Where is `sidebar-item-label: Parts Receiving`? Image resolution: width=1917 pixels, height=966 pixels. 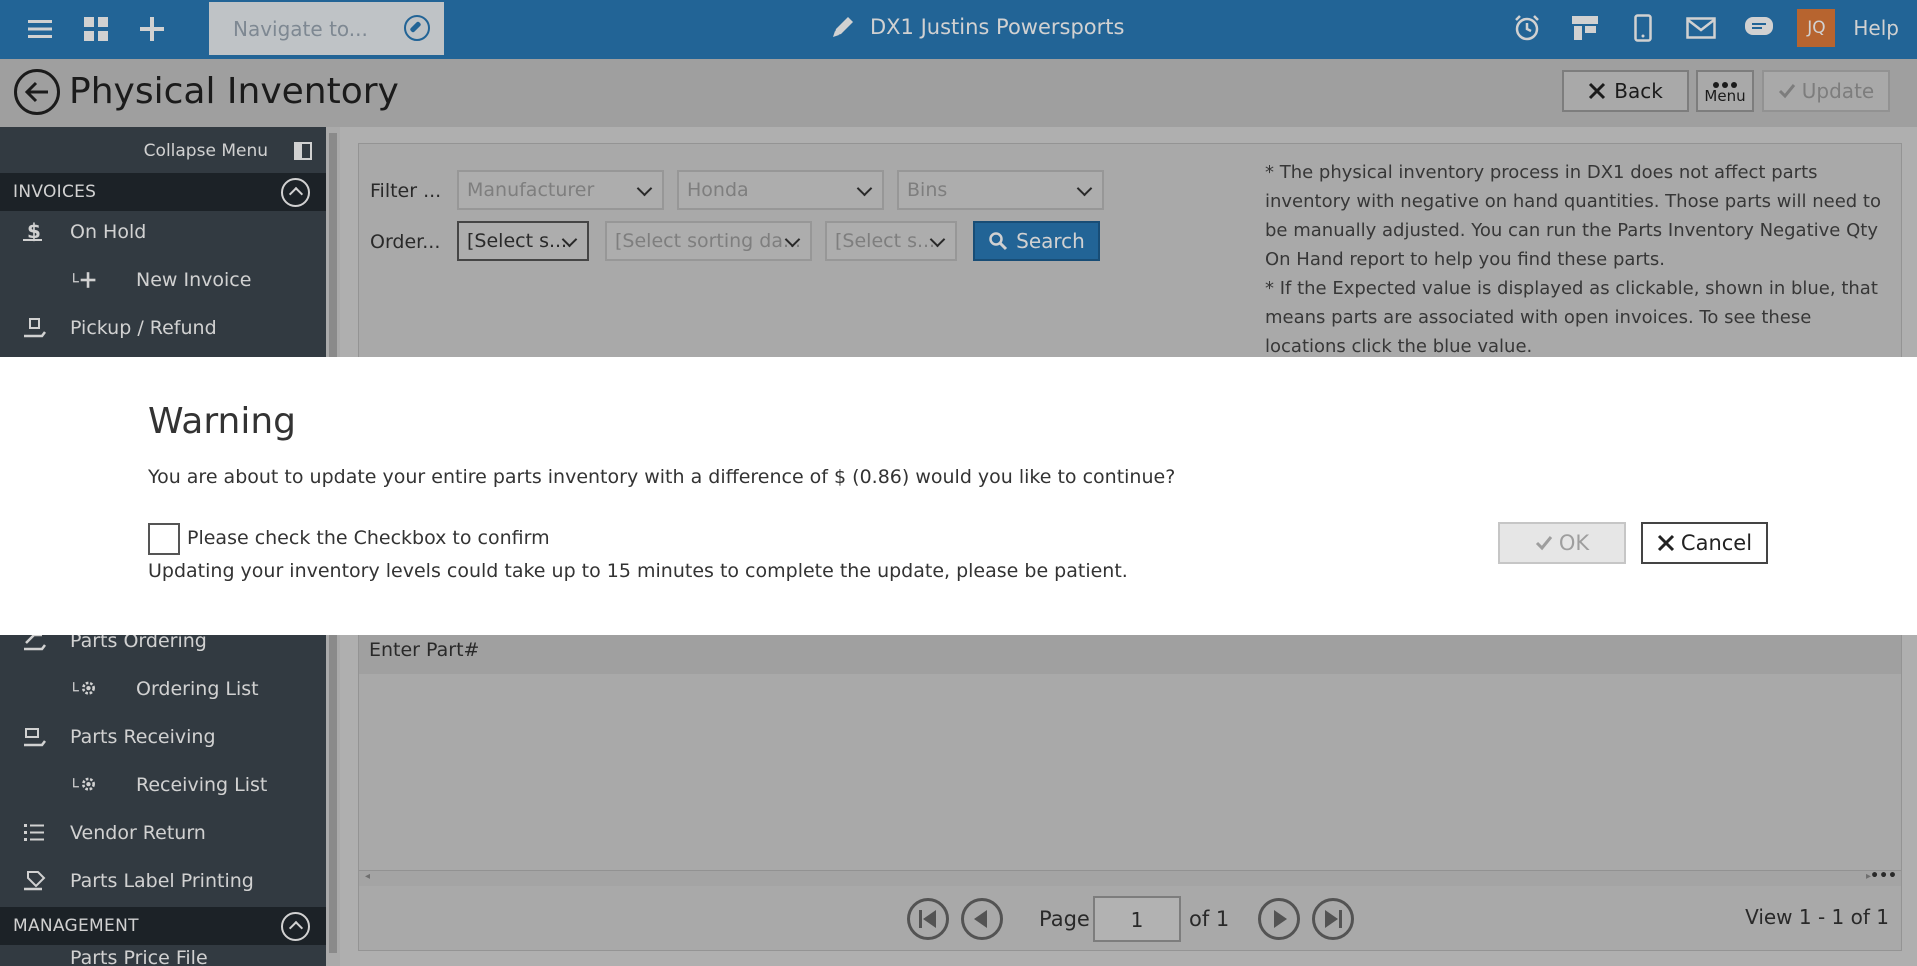
sidebar-item-label: Parts Receiving is located at coordinates (143, 737).